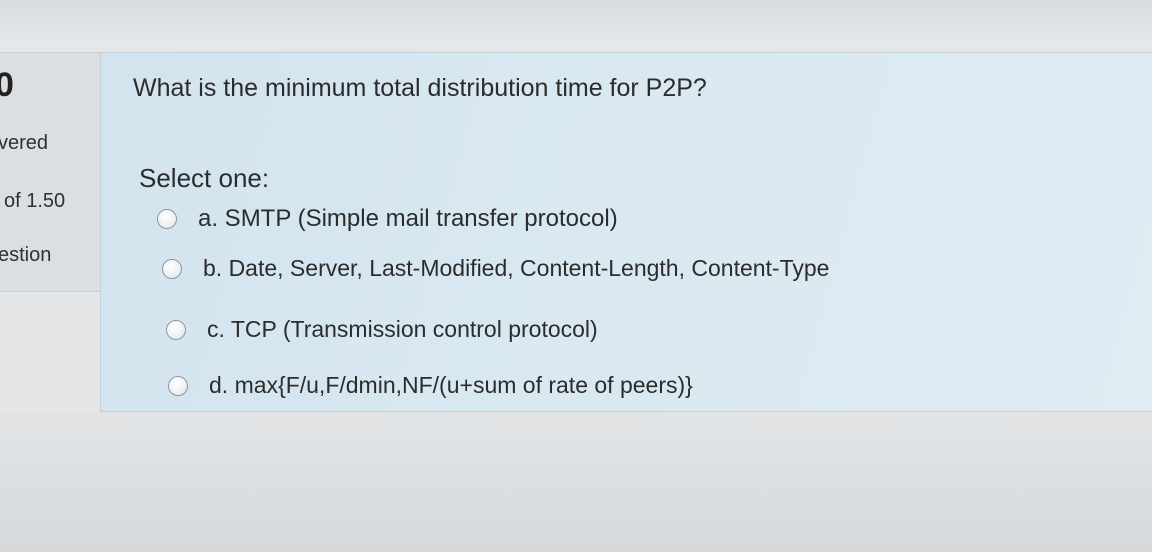 The image size is (1152, 552). I want to click on question-number: 0, so click(7, 85).